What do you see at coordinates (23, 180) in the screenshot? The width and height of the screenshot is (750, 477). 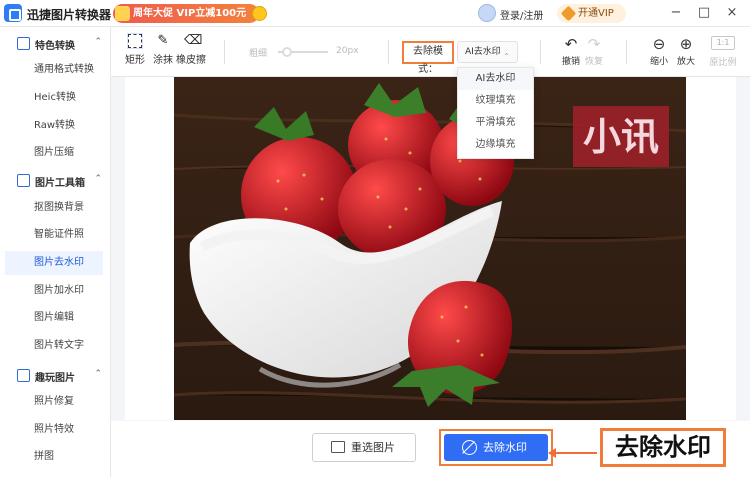 I see `toolbox-group-icon` at bounding box center [23, 180].